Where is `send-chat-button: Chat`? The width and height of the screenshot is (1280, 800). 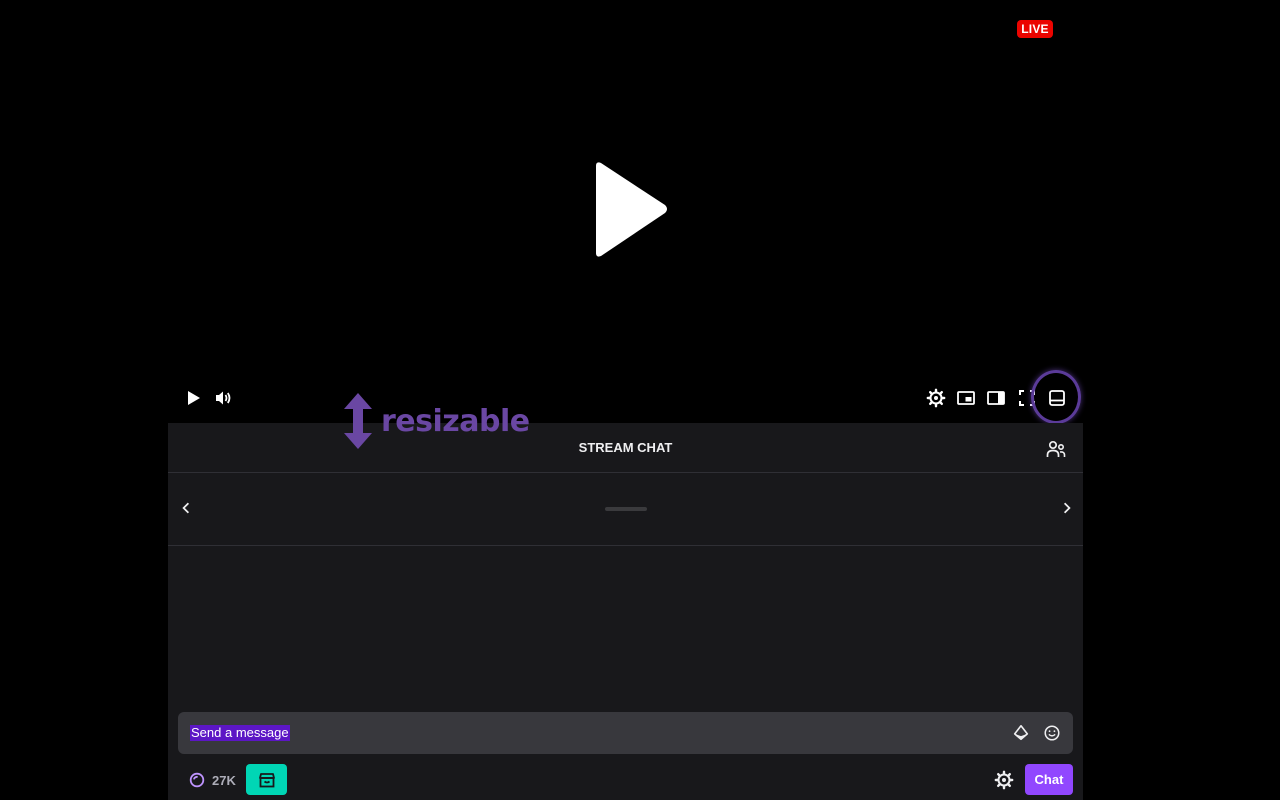
send-chat-button: Chat is located at coordinates (1049, 779).